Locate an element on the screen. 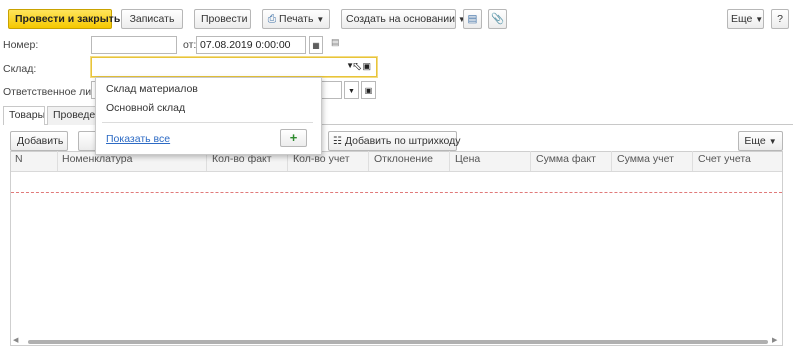 The width and height of the screenshot is (801, 350). date-settings-icon: ▤ is located at coordinates (335, 42).